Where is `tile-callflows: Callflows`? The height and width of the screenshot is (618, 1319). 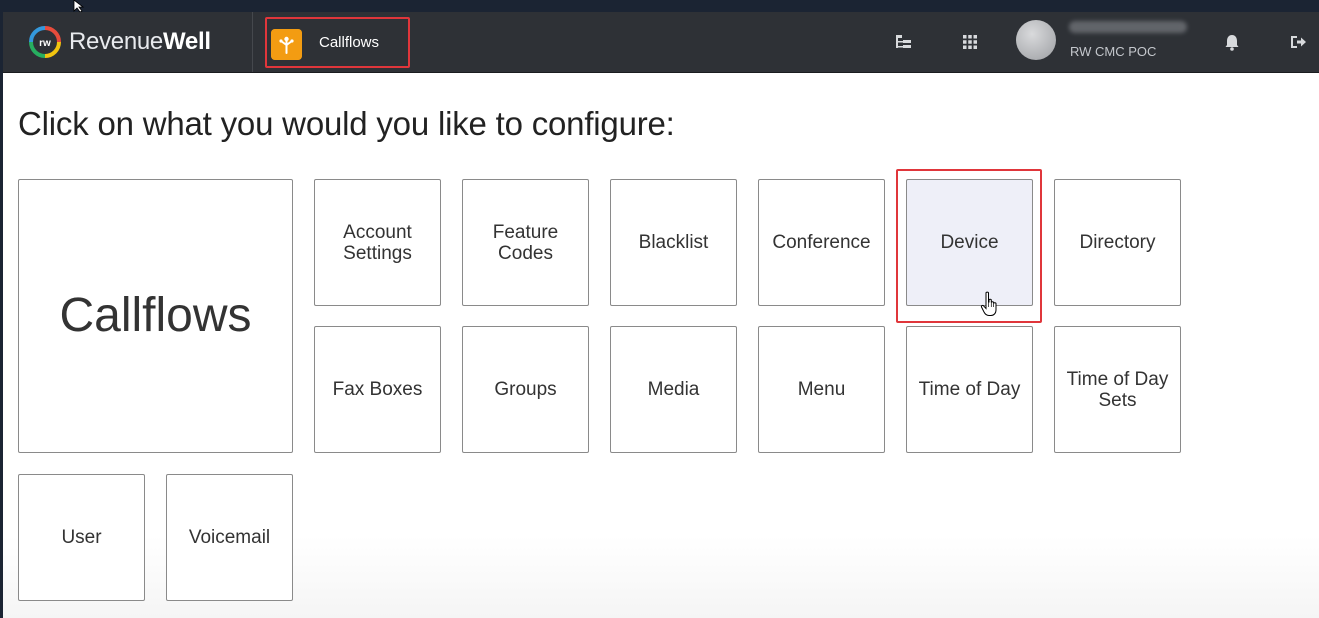 tile-callflows: Callflows is located at coordinates (155, 316).